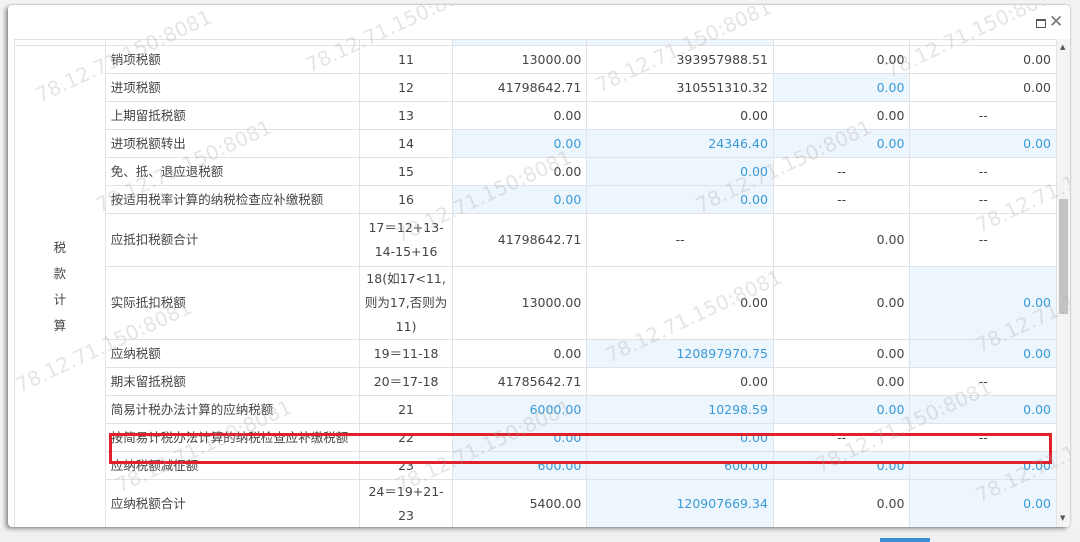  I want to click on dialog-titlebar: ✕, so click(539, 22).